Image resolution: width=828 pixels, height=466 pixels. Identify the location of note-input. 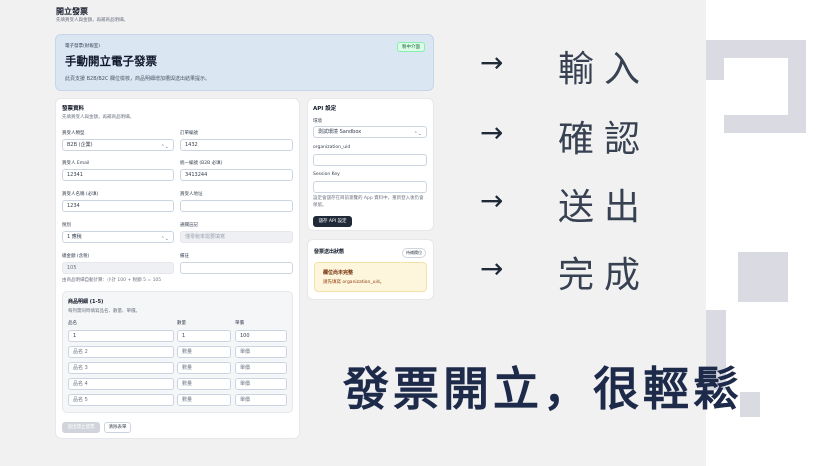
(236, 268).